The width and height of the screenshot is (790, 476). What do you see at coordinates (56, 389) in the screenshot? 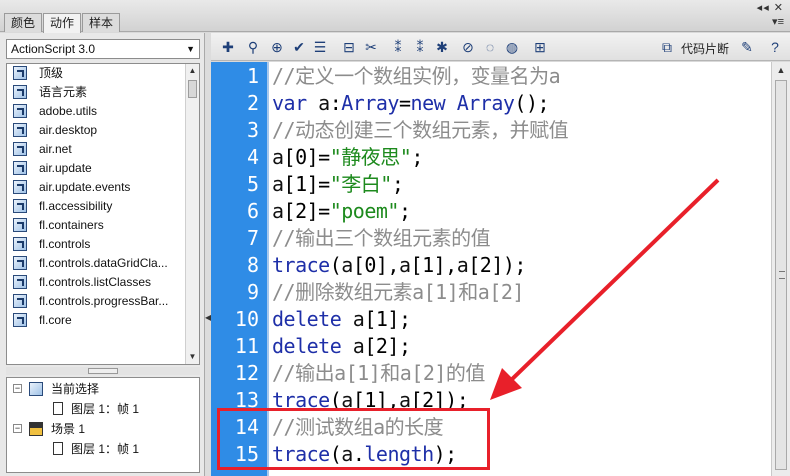
I see `tree-node-current-selection: − 当前选择` at bounding box center [56, 389].